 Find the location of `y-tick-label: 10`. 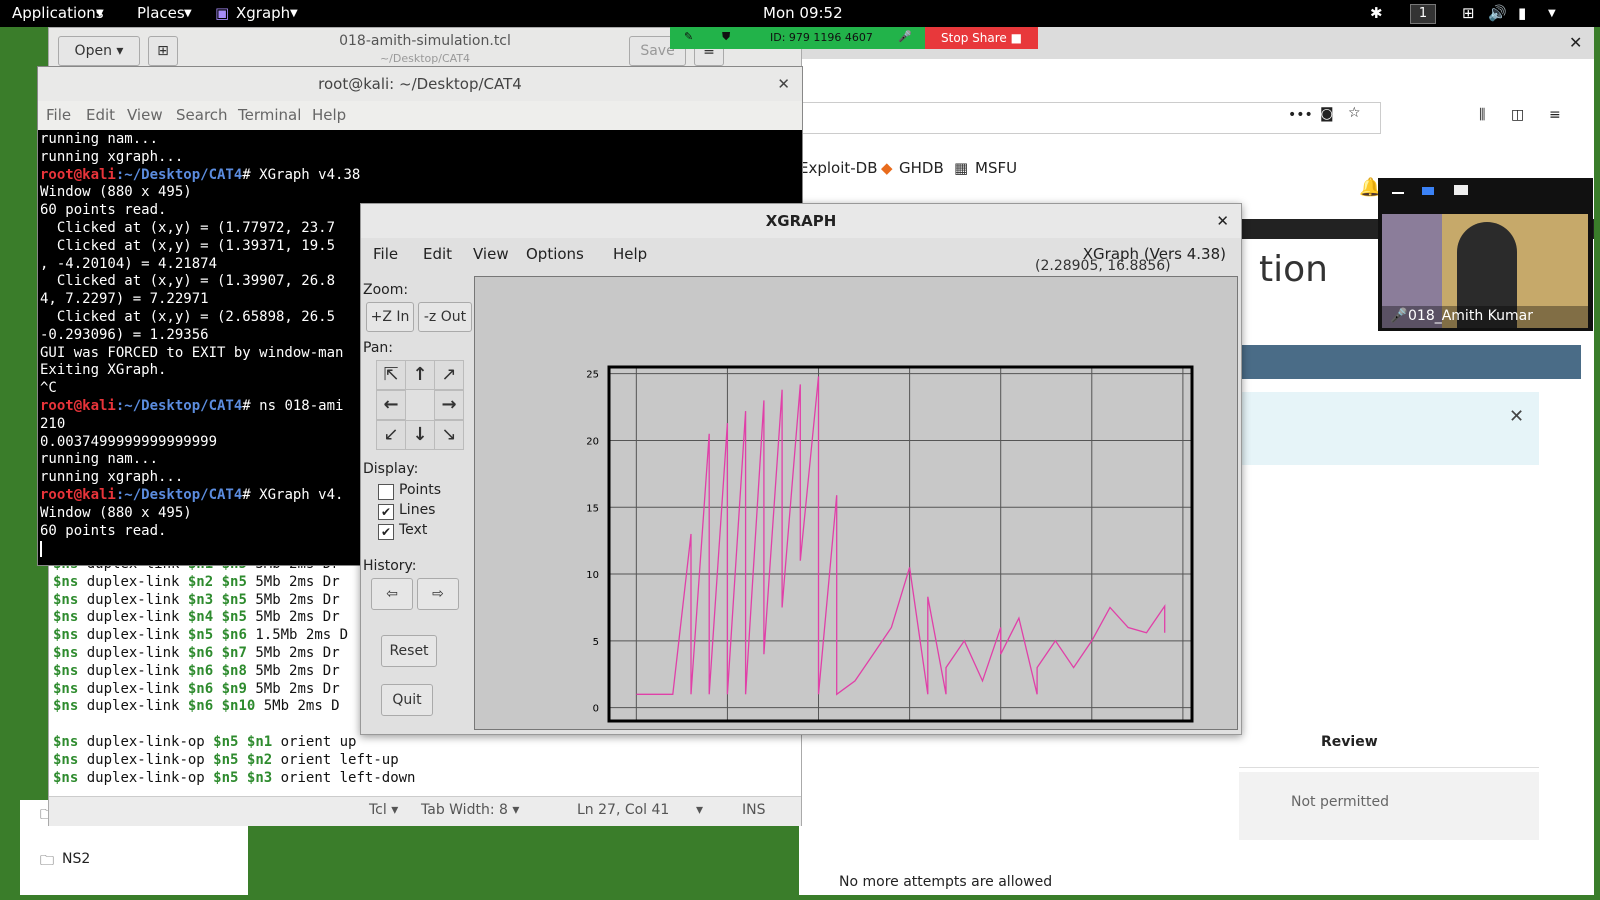

y-tick-label: 10 is located at coordinates (592, 575).